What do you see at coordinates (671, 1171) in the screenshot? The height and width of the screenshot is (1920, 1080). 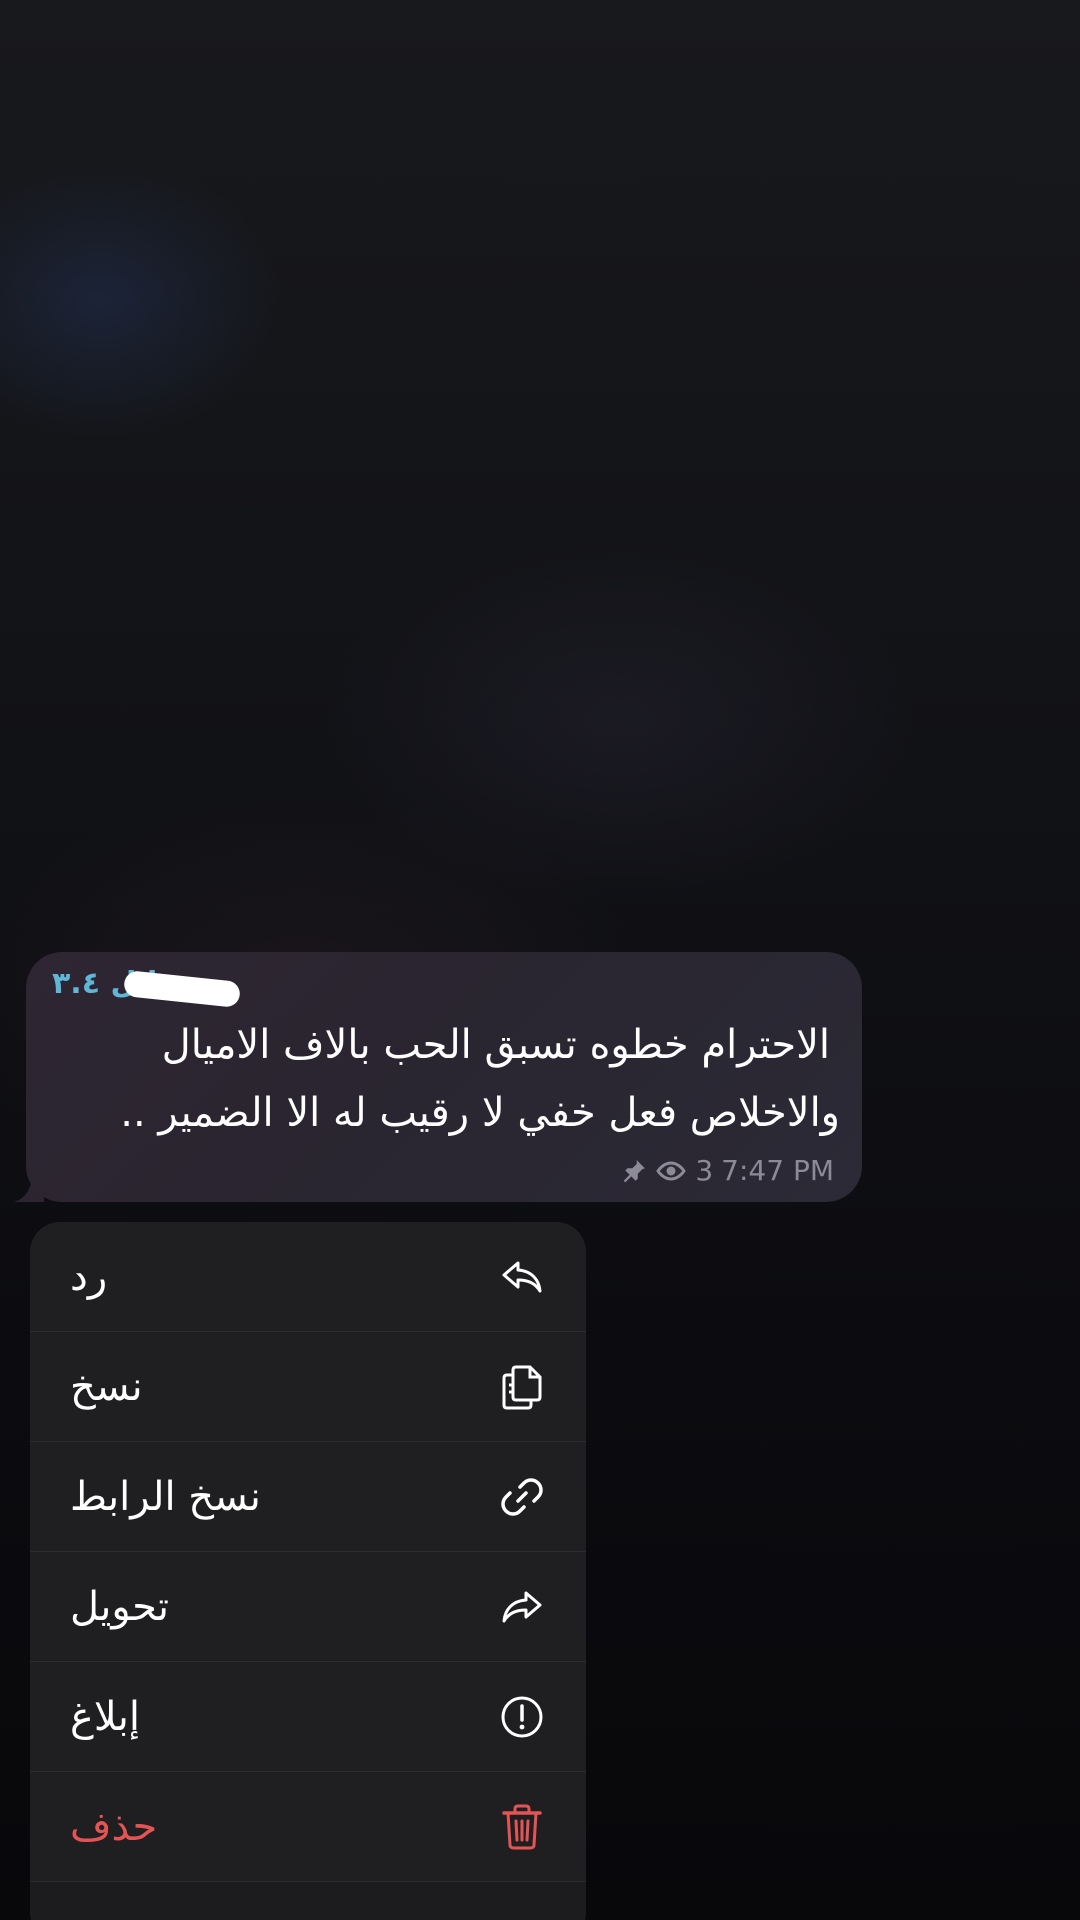 I see `eye-icon` at bounding box center [671, 1171].